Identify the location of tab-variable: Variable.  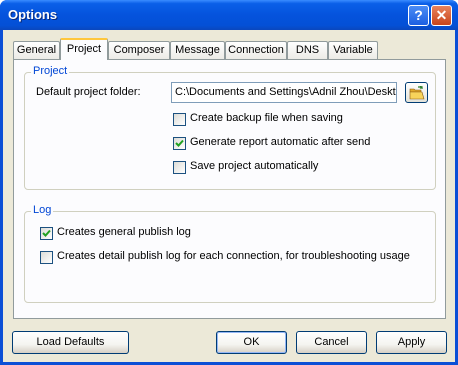
(353, 50).